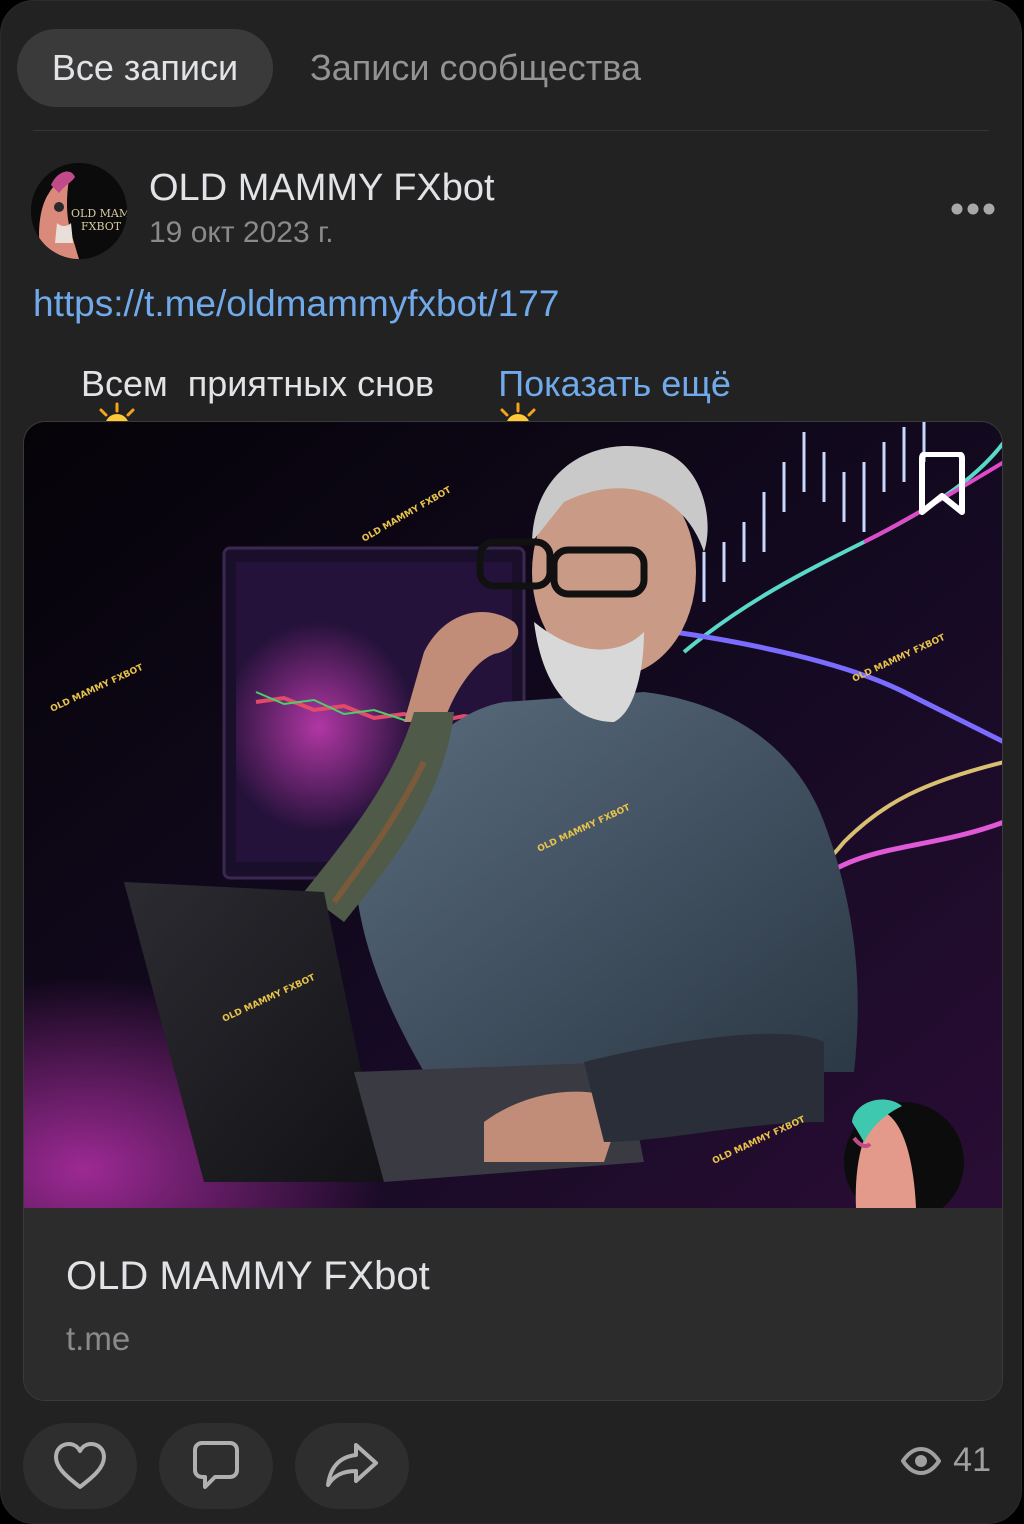 The height and width of the screenshot is (1524, 1024). I want to click on post-link: https://t.me/oldmammyfxbot/177, so click(296, 304).